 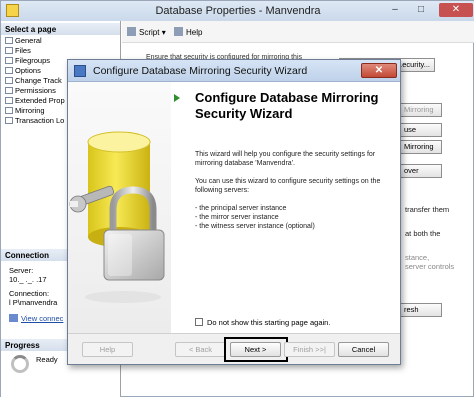 What do you see at coordinates (379, 70) in the screenshot?
I see `wizard-close-button: ✕` at bounding box center [379, 70].